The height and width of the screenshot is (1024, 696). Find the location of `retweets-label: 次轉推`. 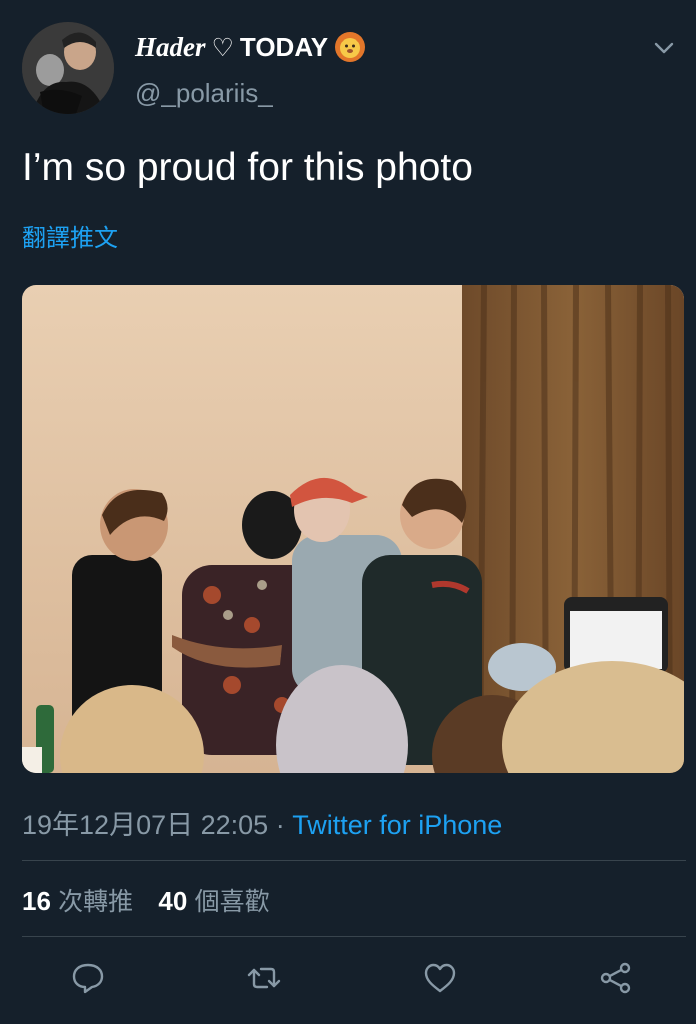

retweets-label: 次轉推 is located at coordinates (95, 901).